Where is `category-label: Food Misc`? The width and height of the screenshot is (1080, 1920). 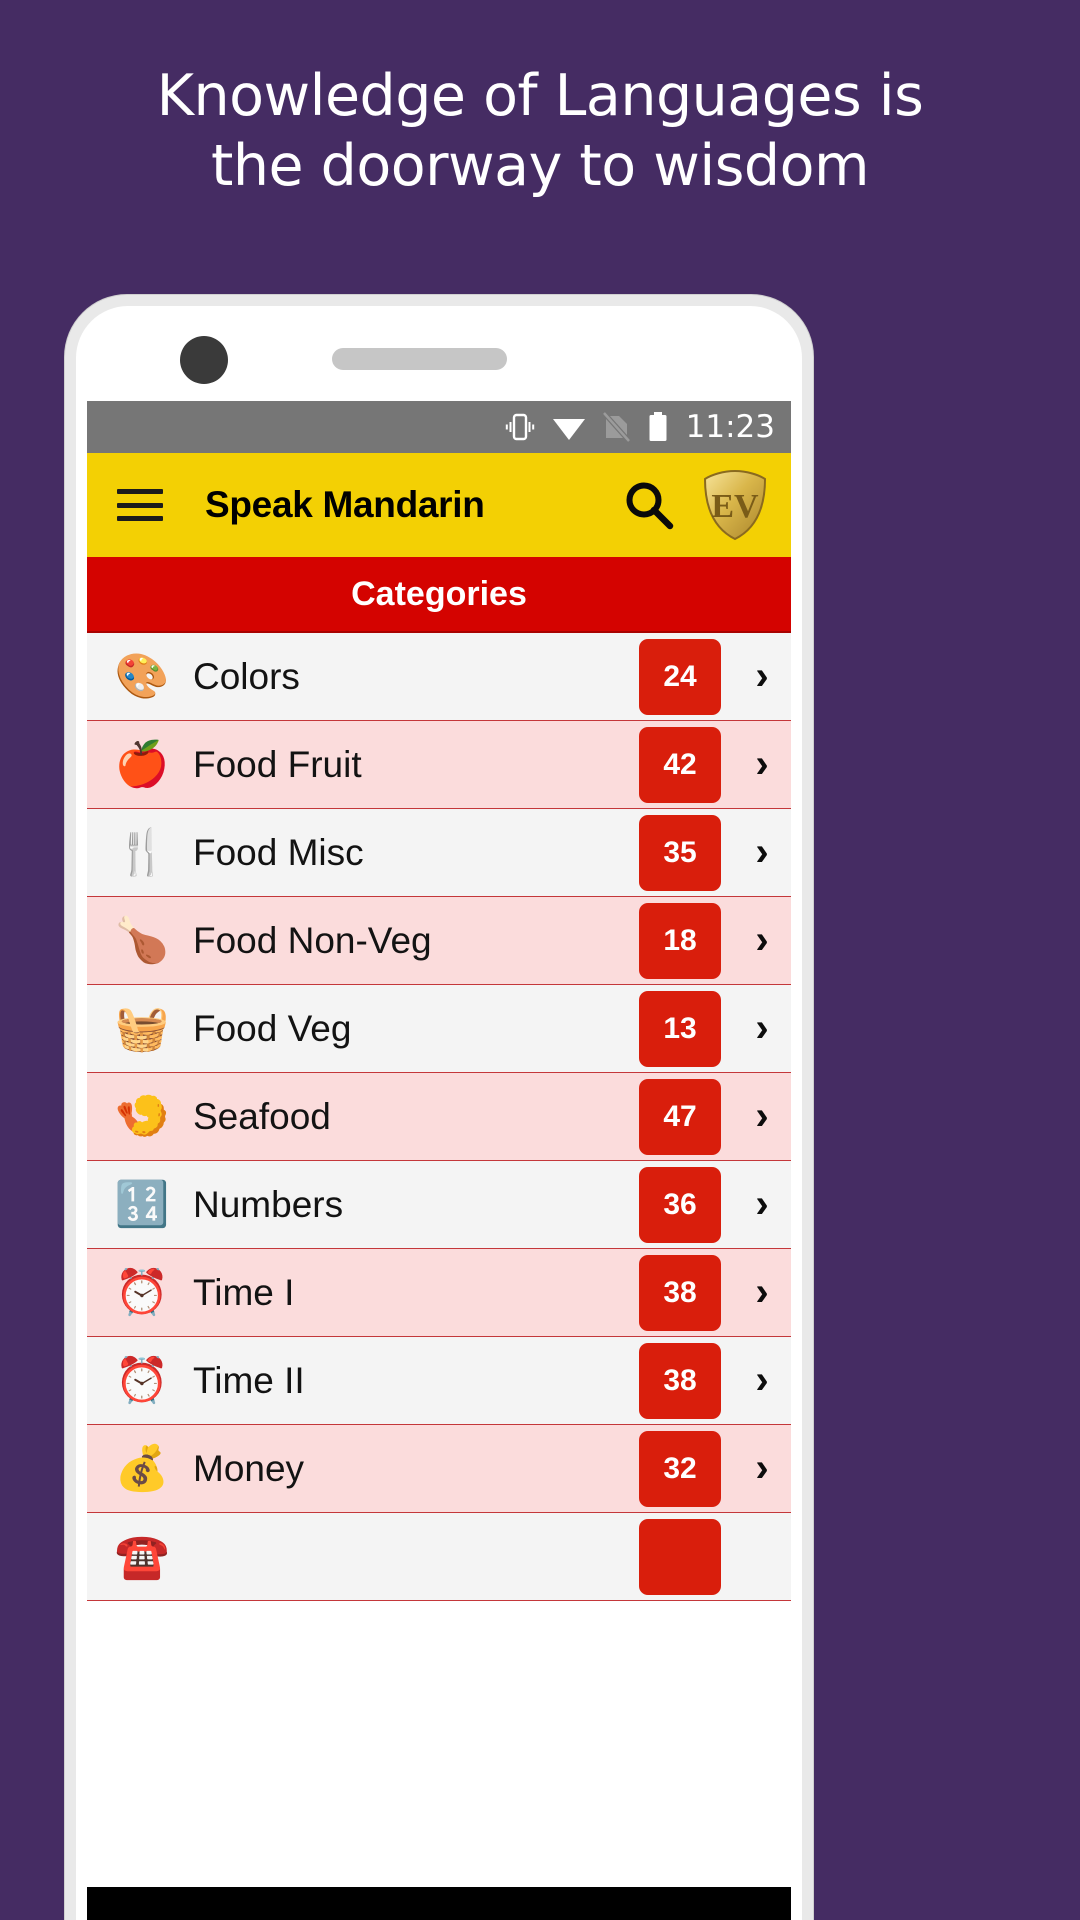 category-label: Food Misc is located at coordinates (278, 852).